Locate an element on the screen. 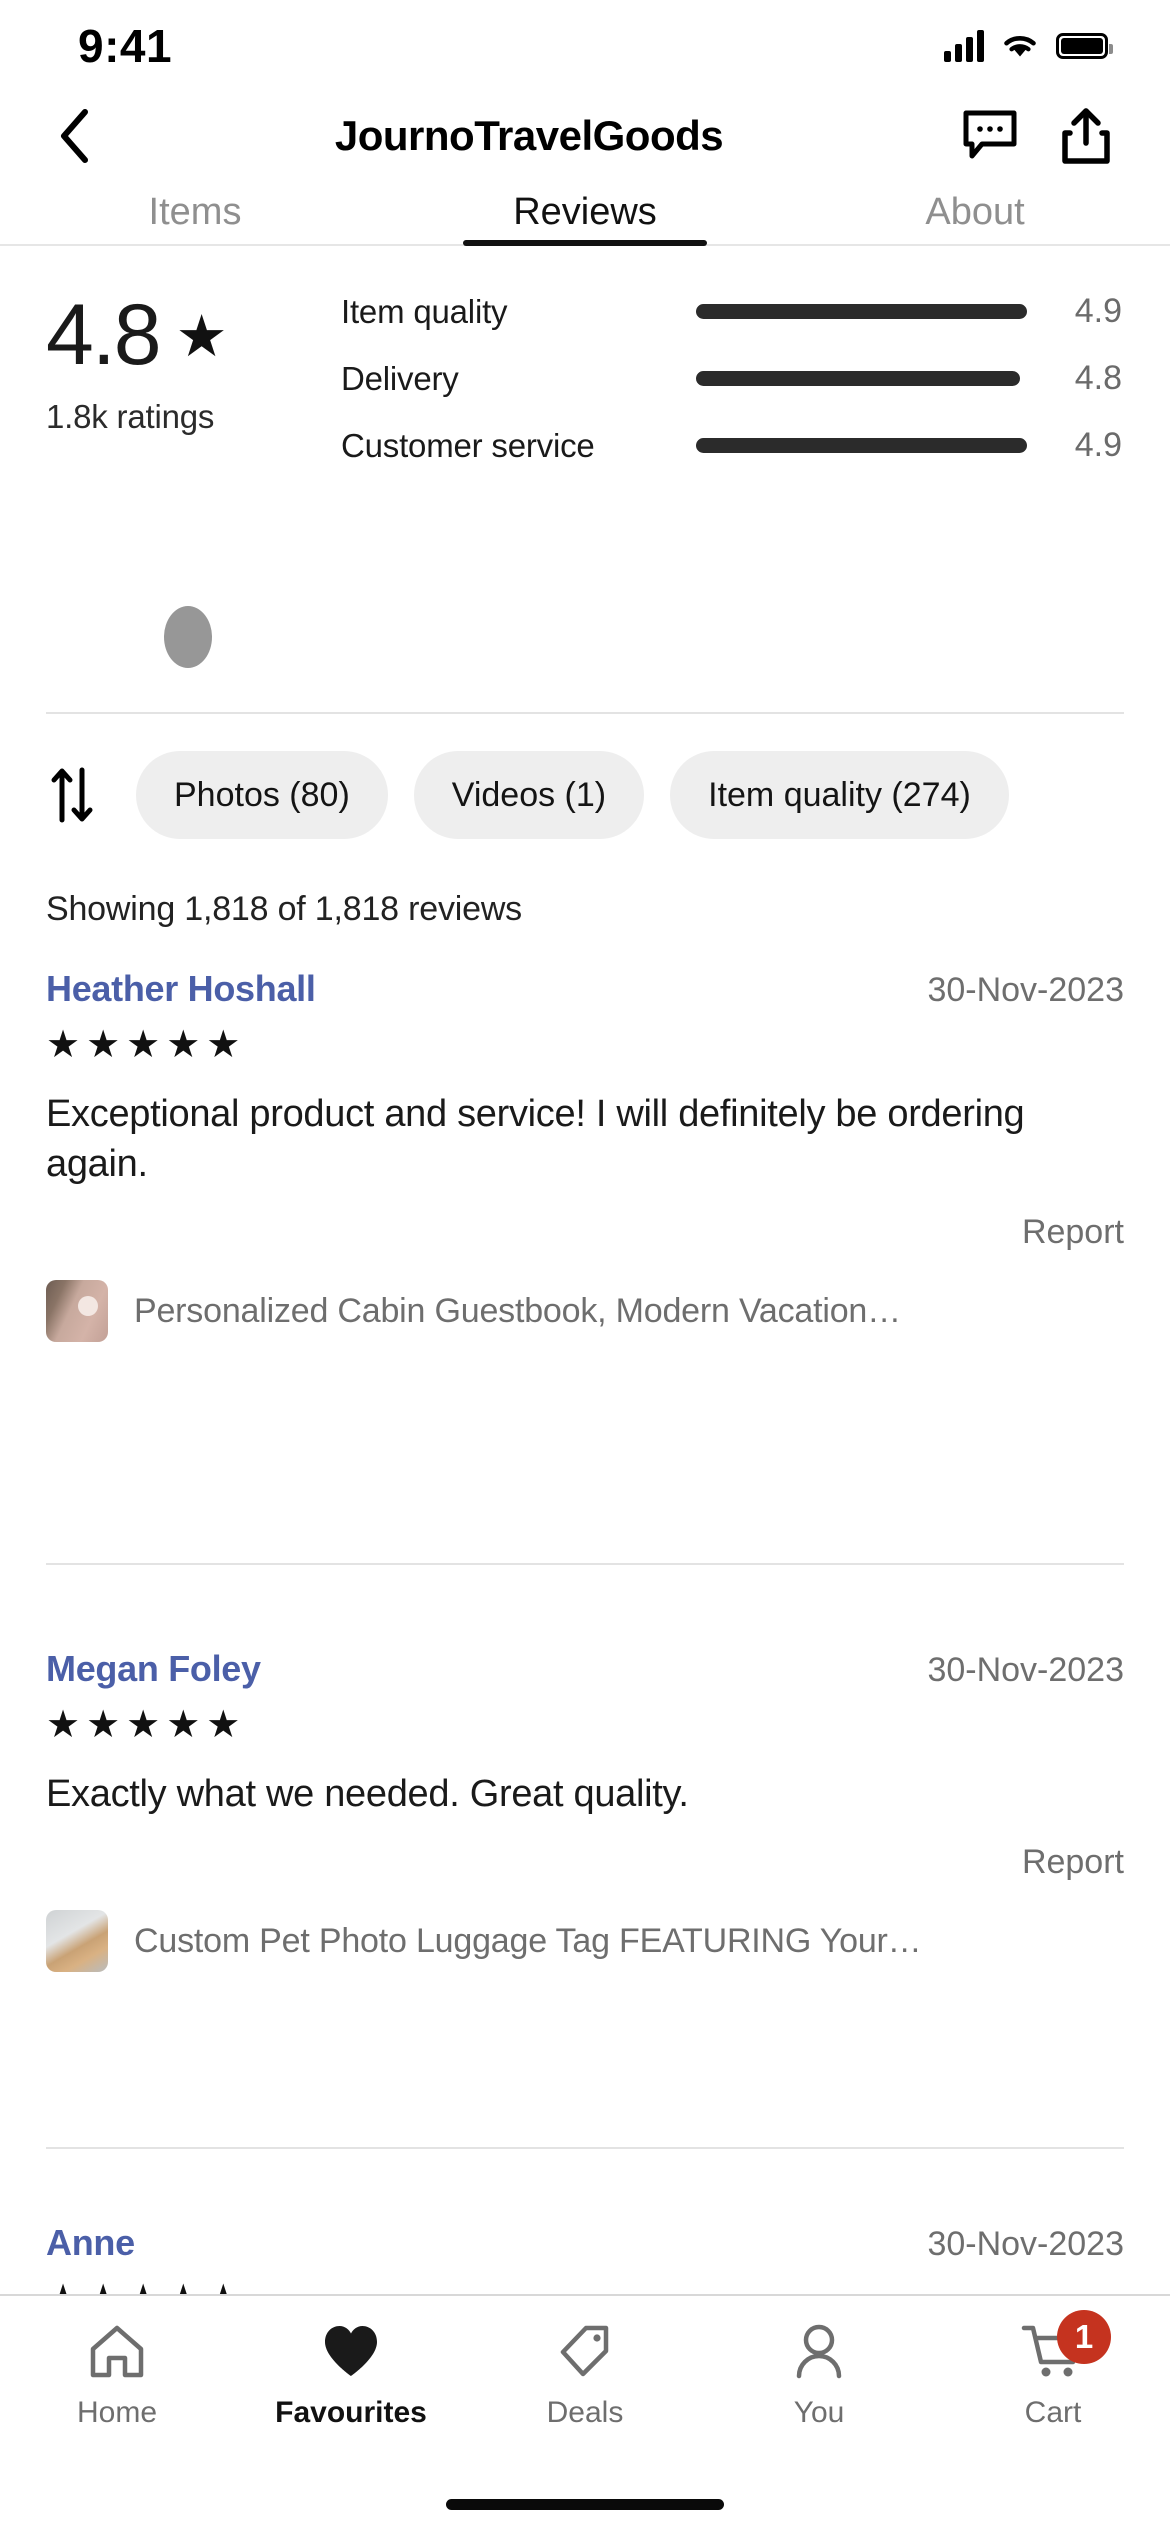 The image size is (1170, 2532). cart-badge: 1 is located at coordinates (1084, 2337).